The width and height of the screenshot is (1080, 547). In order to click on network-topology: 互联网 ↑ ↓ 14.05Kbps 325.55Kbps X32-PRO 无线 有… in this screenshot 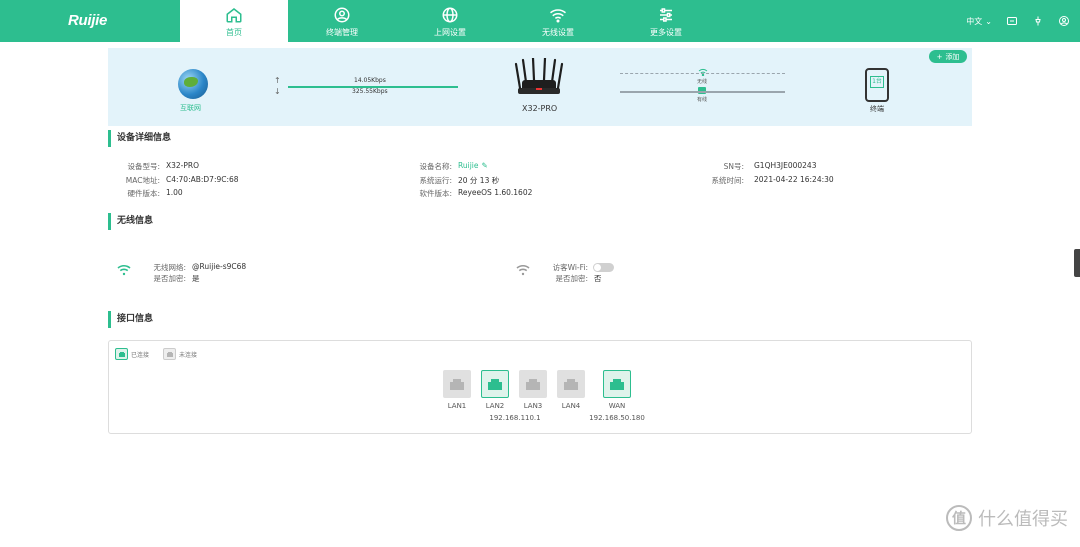, I will do `click(540, 87)`.